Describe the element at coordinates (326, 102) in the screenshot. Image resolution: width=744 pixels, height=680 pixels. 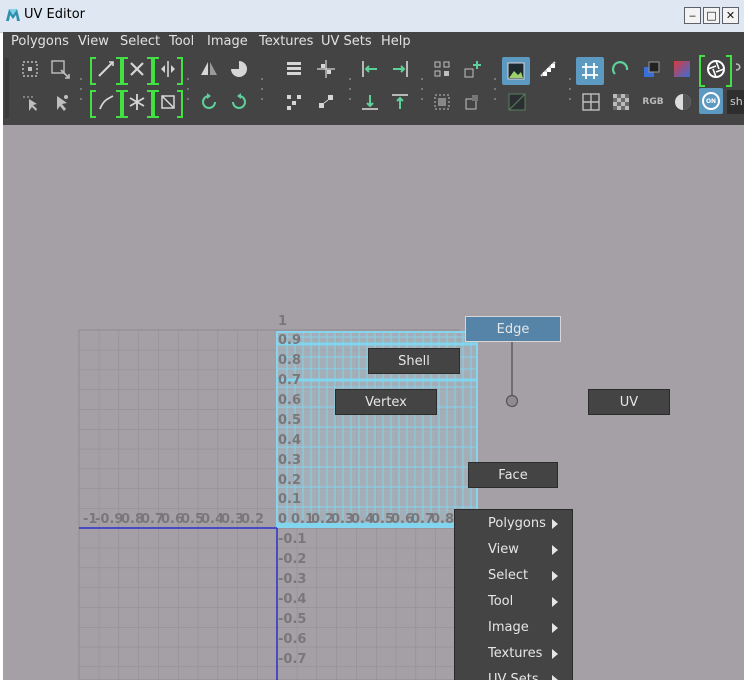
I see `snap-uv-icon` at that location.